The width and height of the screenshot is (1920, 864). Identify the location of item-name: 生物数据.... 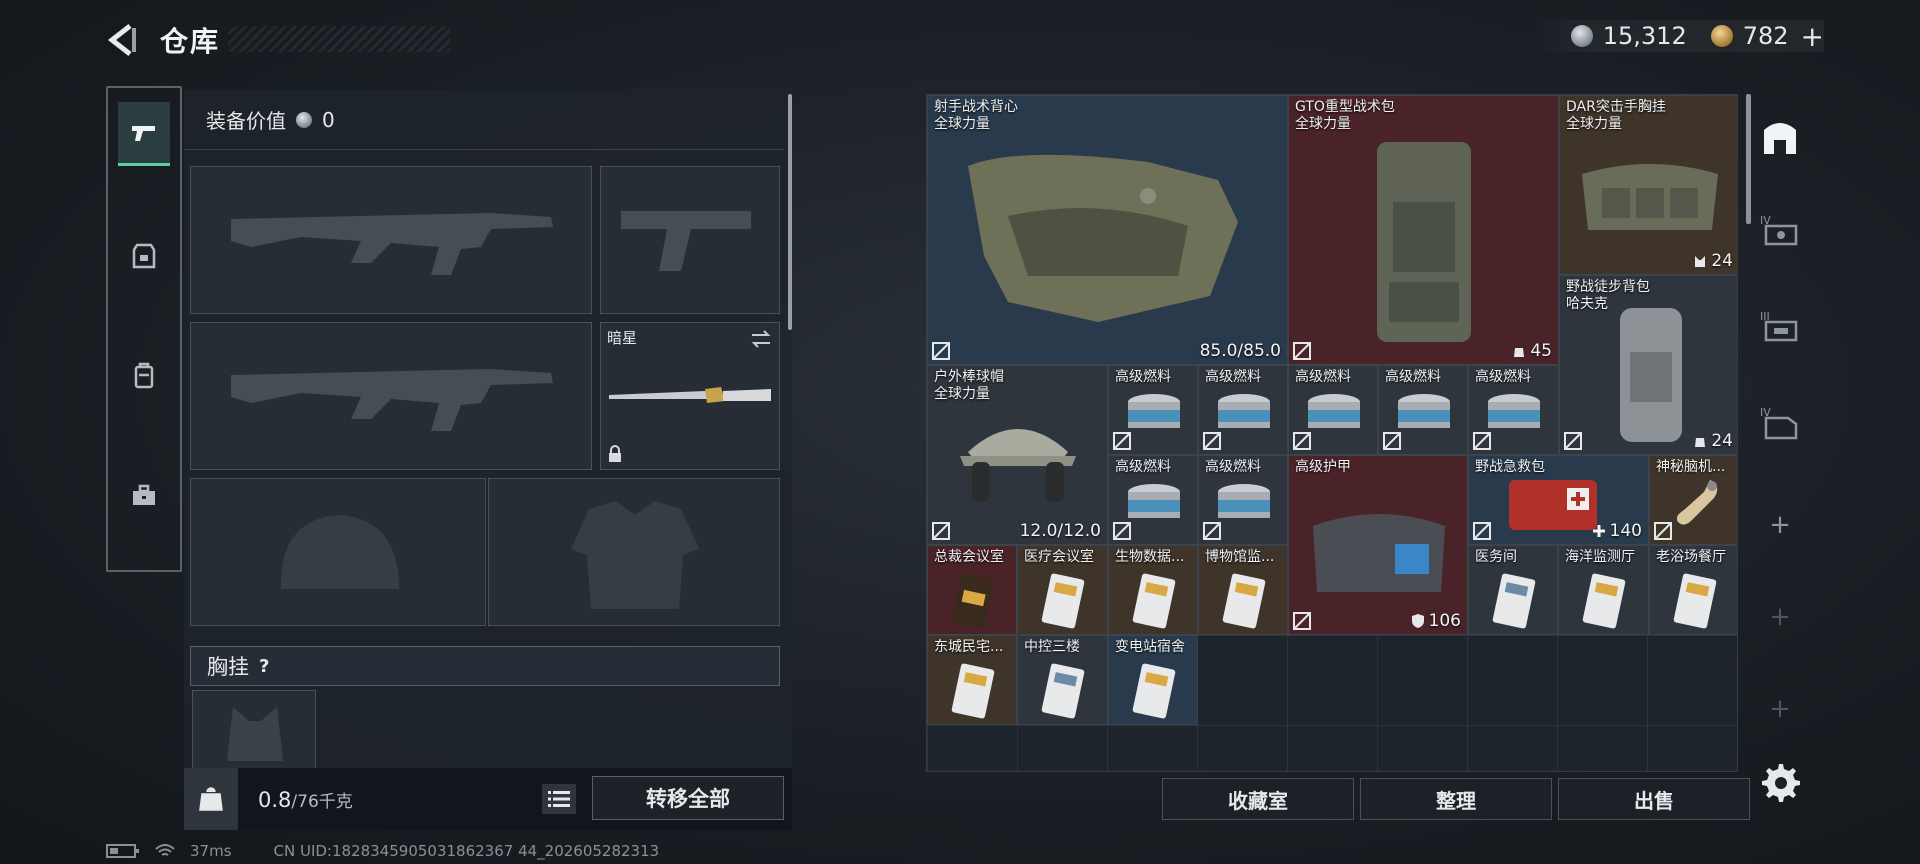
(1150, 557).